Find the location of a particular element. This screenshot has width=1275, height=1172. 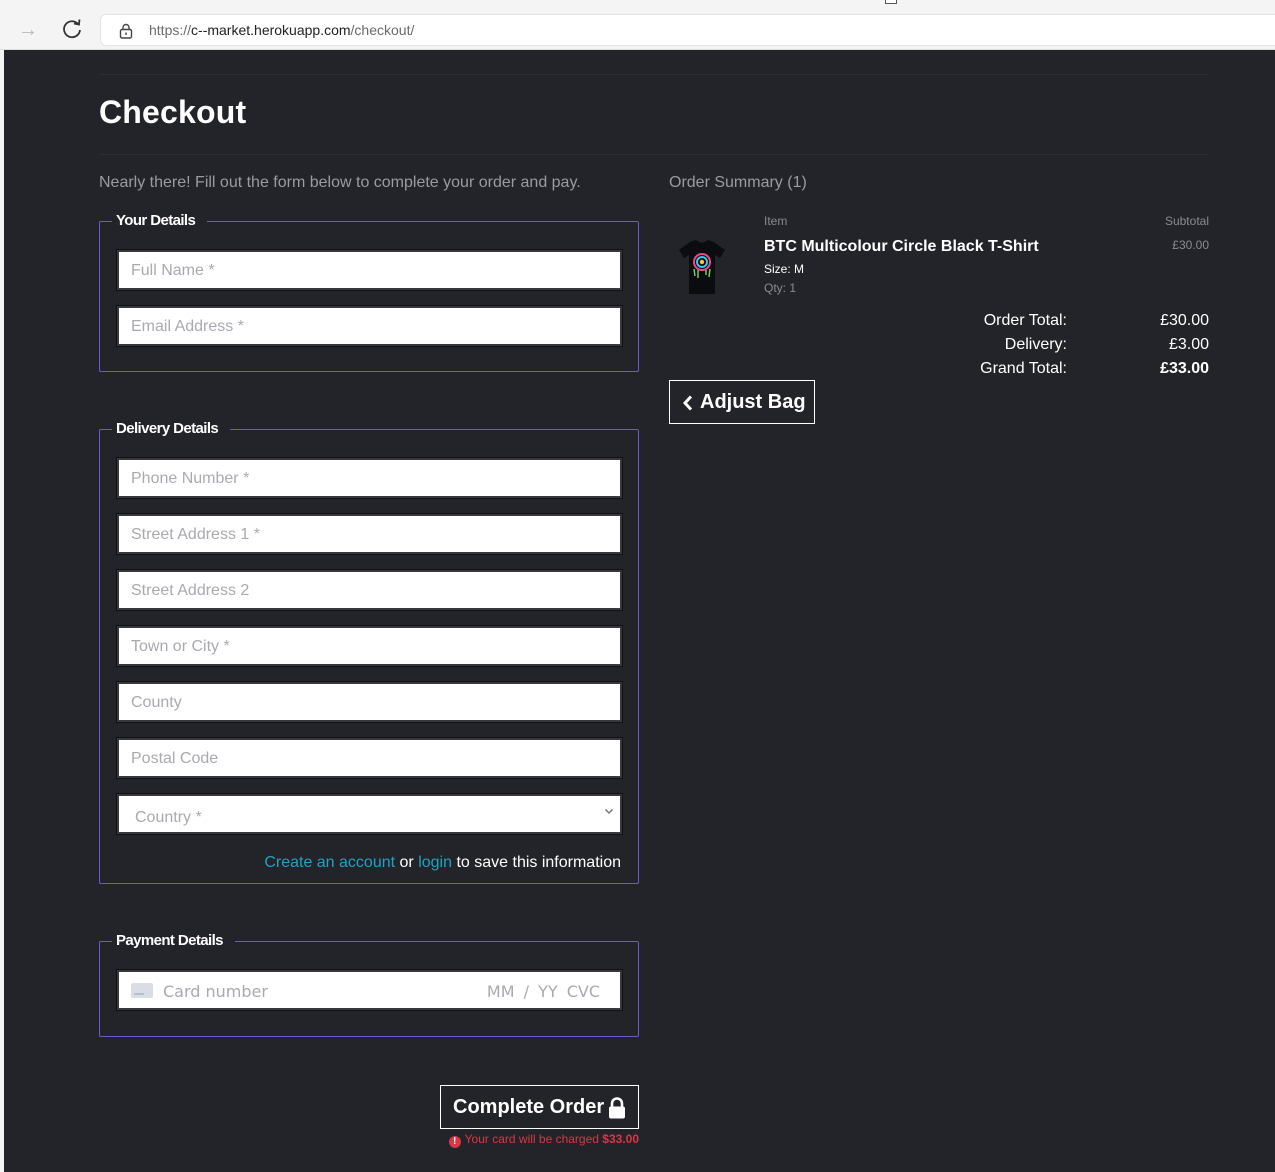

order-summary-title: Order Summary (1) is located at coordinates (738, 182).